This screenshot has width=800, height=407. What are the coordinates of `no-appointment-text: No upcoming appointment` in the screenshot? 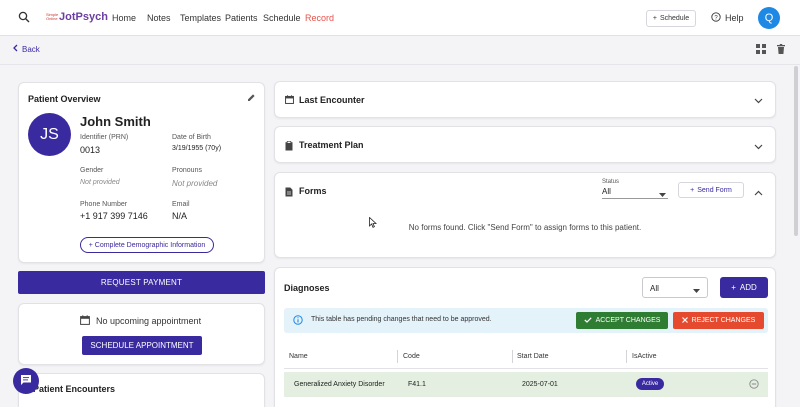 It's located at (149, 321).